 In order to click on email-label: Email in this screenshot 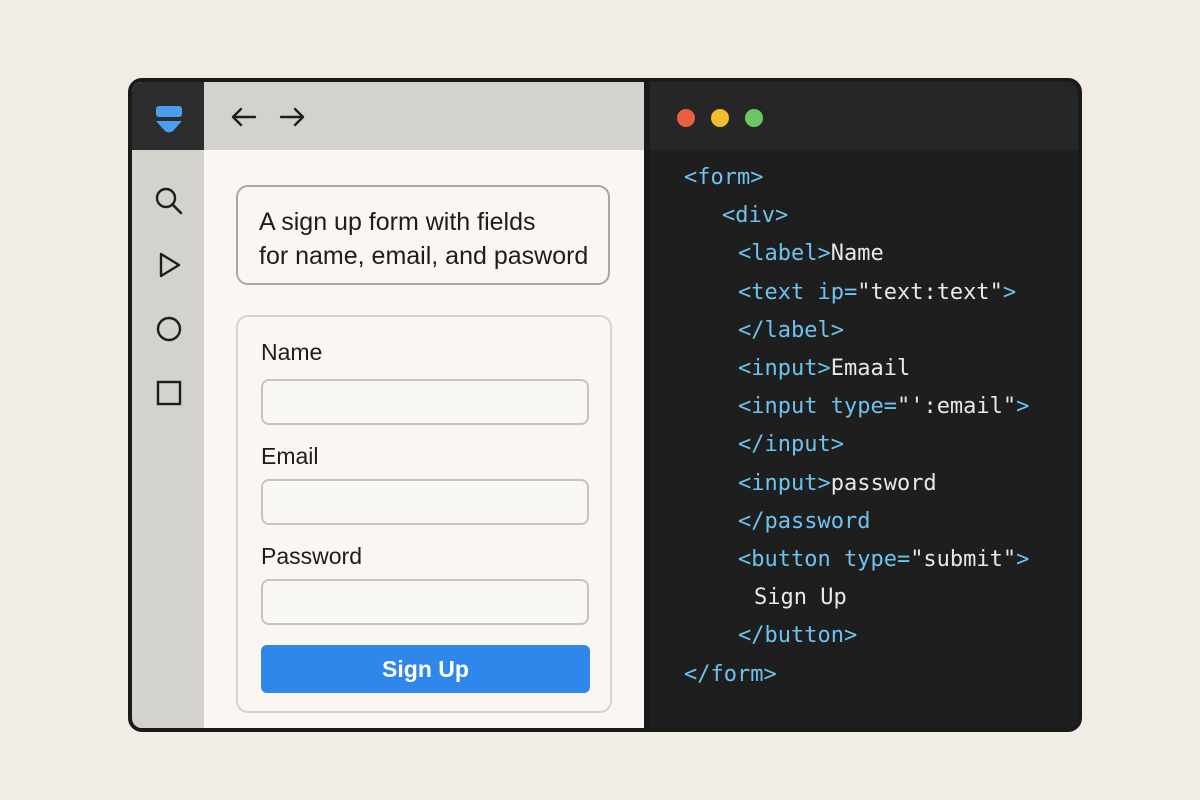, I will do `click(290, 456)`.